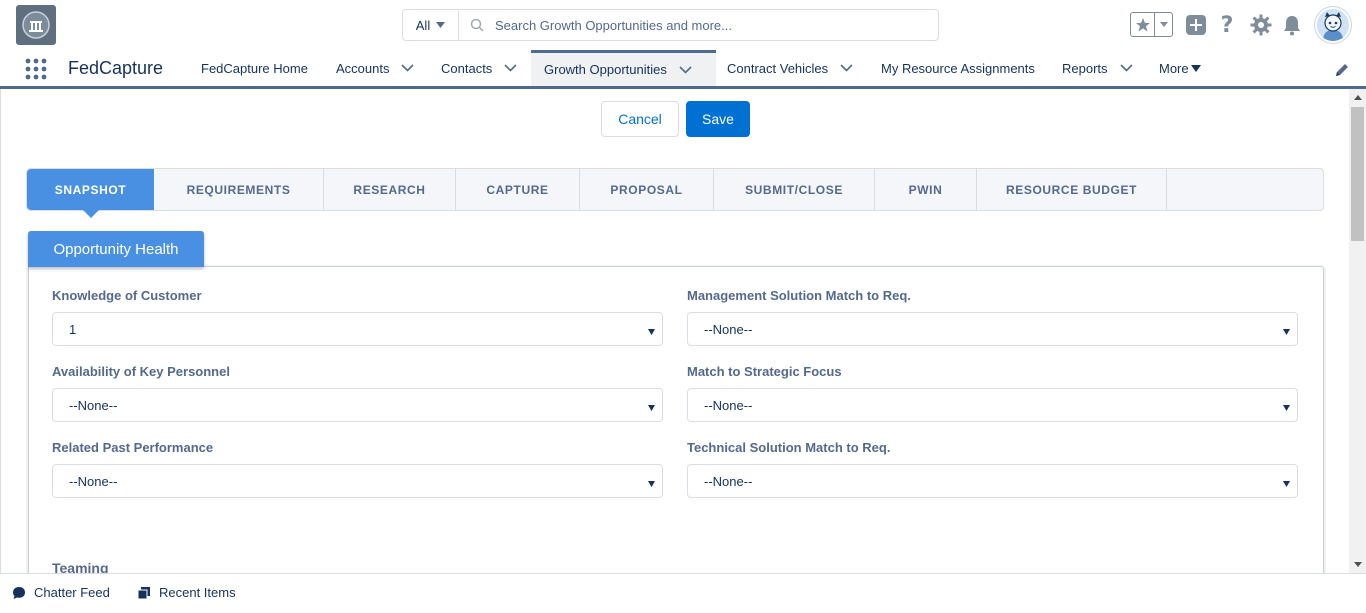 Image resolution: width=1366 pixels, height=613 pixels. I want to click on nav-item-my-resource-assignments: My Resource Assignments, so click(958, 68).